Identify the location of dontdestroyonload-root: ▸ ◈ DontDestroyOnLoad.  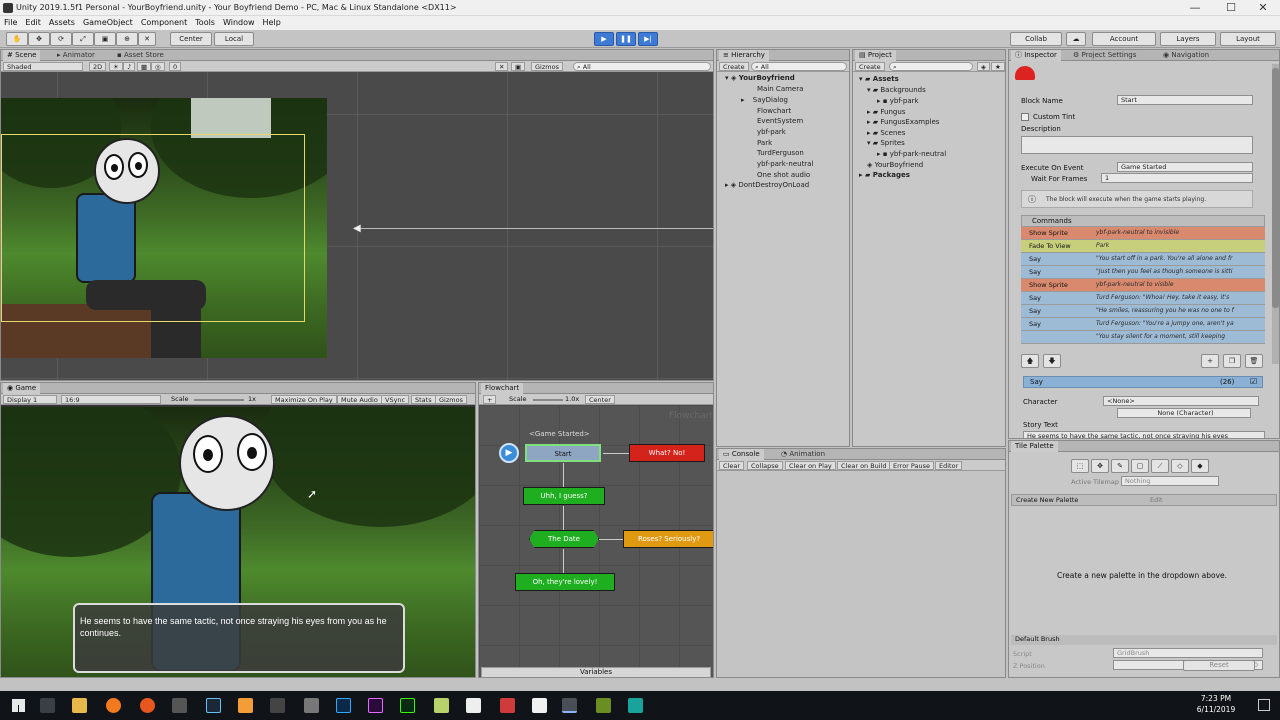
(767, 185).